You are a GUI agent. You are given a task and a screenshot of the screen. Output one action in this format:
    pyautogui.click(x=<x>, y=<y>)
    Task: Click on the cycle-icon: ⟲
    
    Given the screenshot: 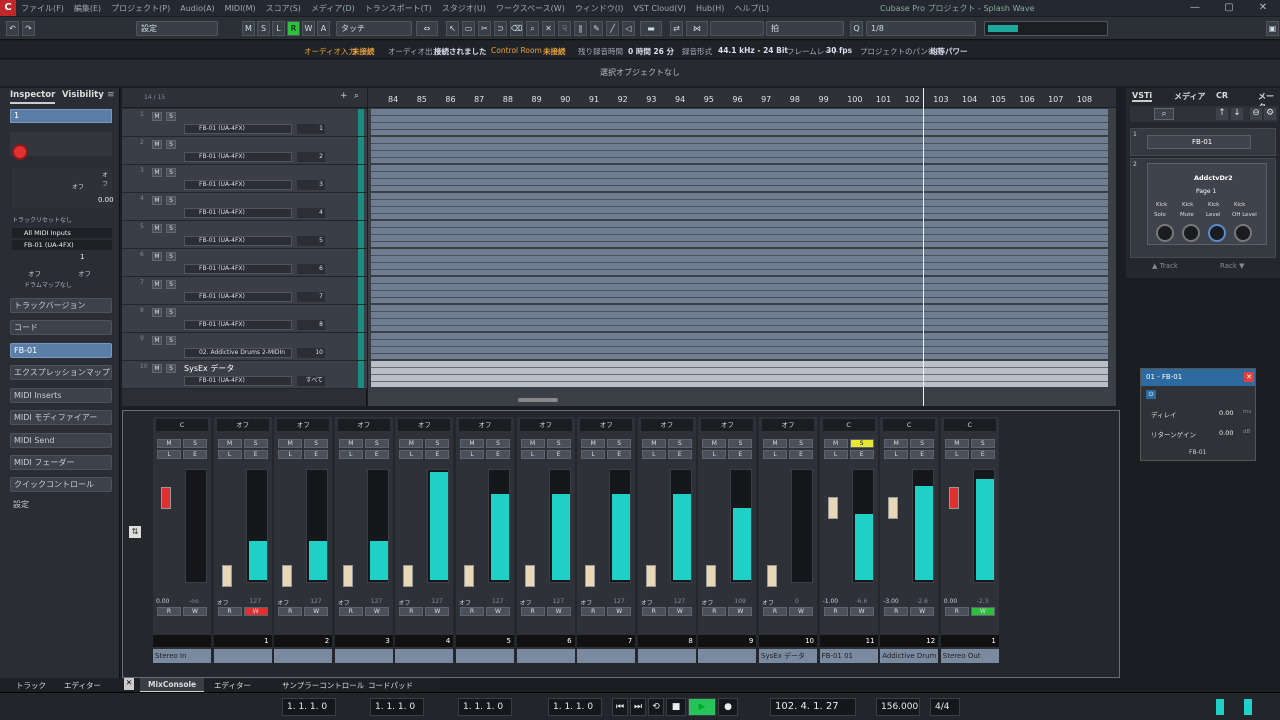 What is the action you would take?
    pyautogui.click(x=656, y=707)
    